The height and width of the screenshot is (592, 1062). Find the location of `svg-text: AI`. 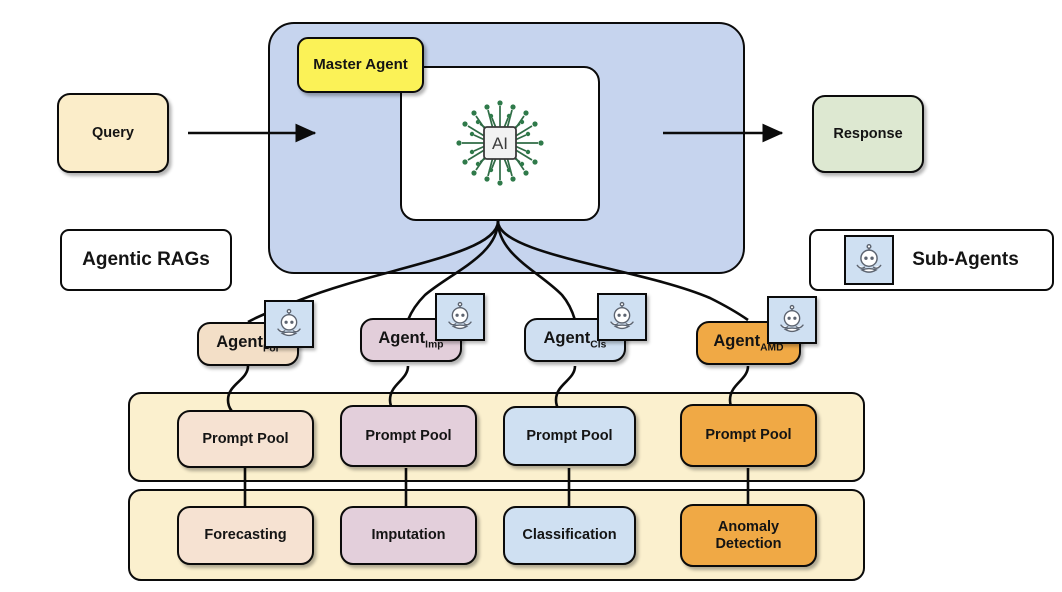

svg-text: AI is located at coordinates (500, 143).